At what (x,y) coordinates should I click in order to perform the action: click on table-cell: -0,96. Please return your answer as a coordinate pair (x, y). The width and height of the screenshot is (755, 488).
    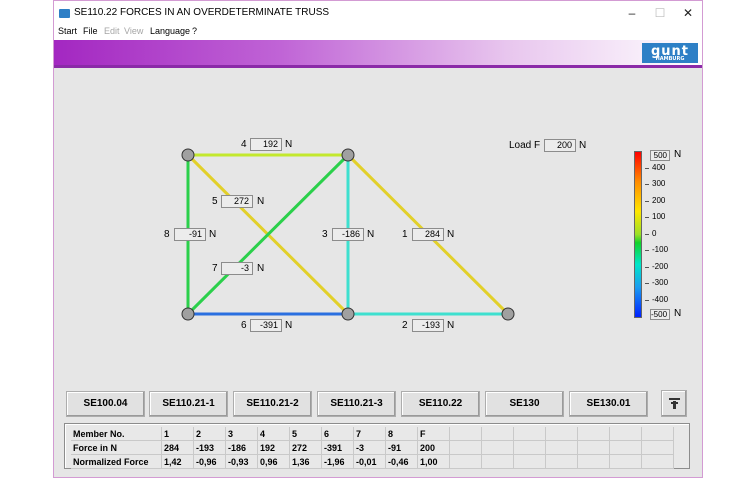
    Looking at the image, I should click on (209, 461).